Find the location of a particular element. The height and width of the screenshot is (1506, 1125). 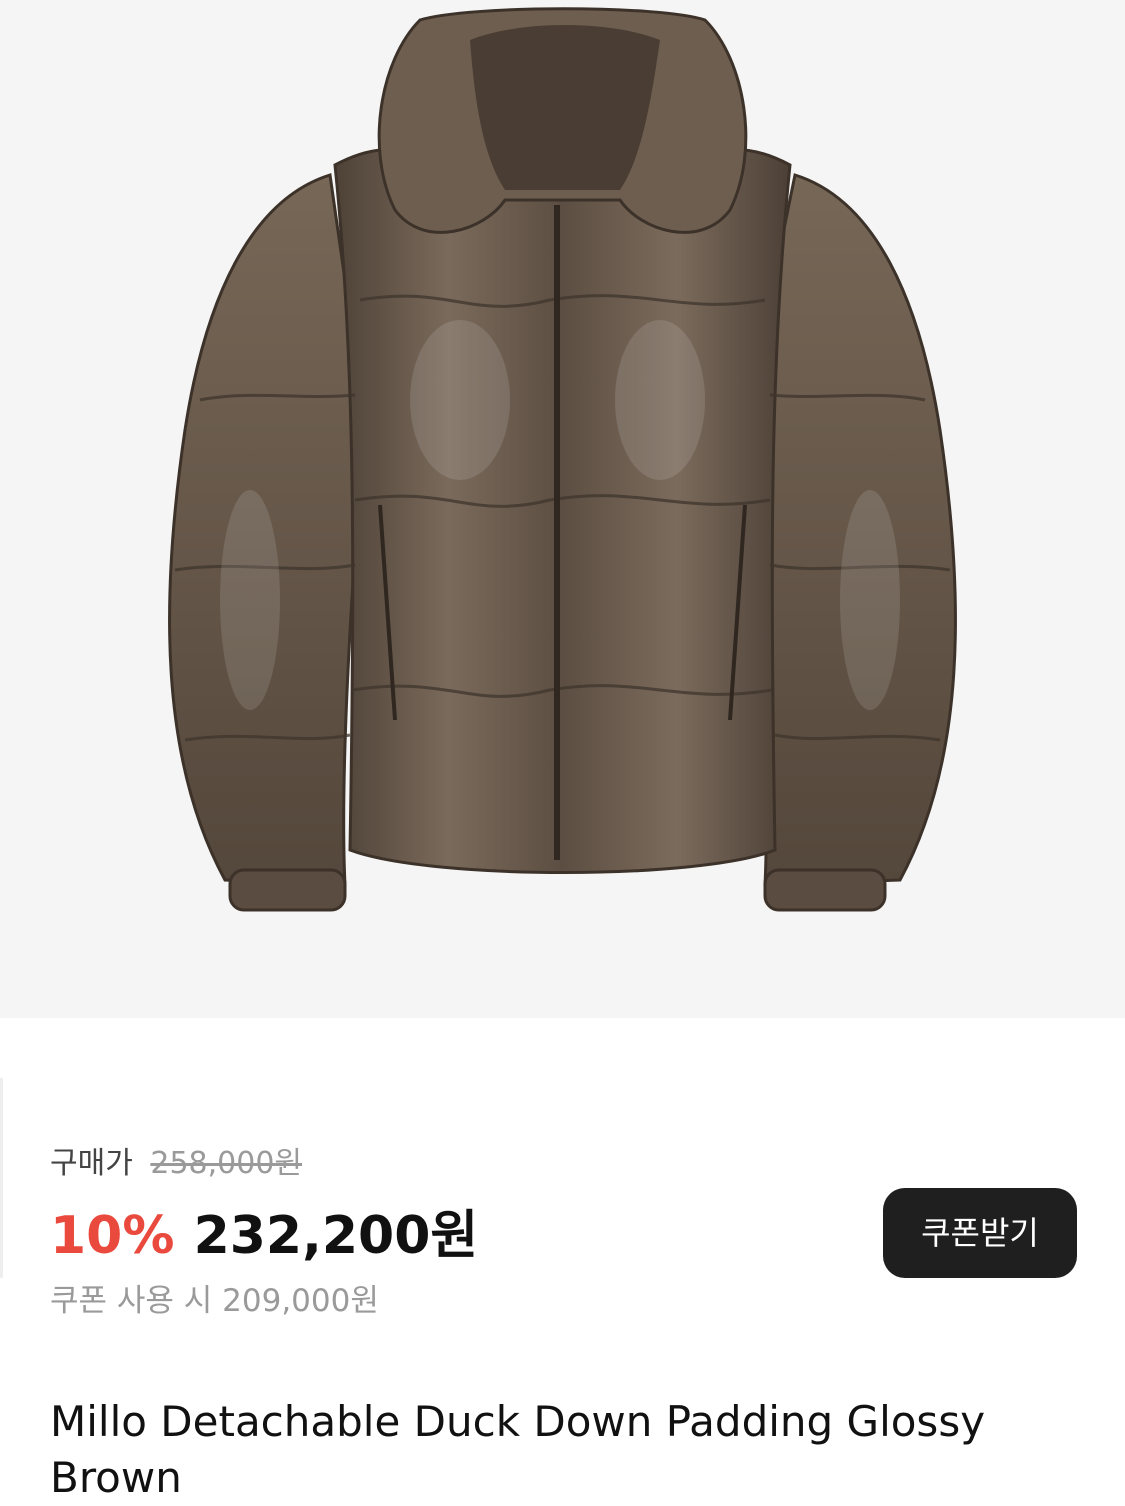

purchase-price-row: 구매가 258,000원 is located at coordinates (176, 1164).